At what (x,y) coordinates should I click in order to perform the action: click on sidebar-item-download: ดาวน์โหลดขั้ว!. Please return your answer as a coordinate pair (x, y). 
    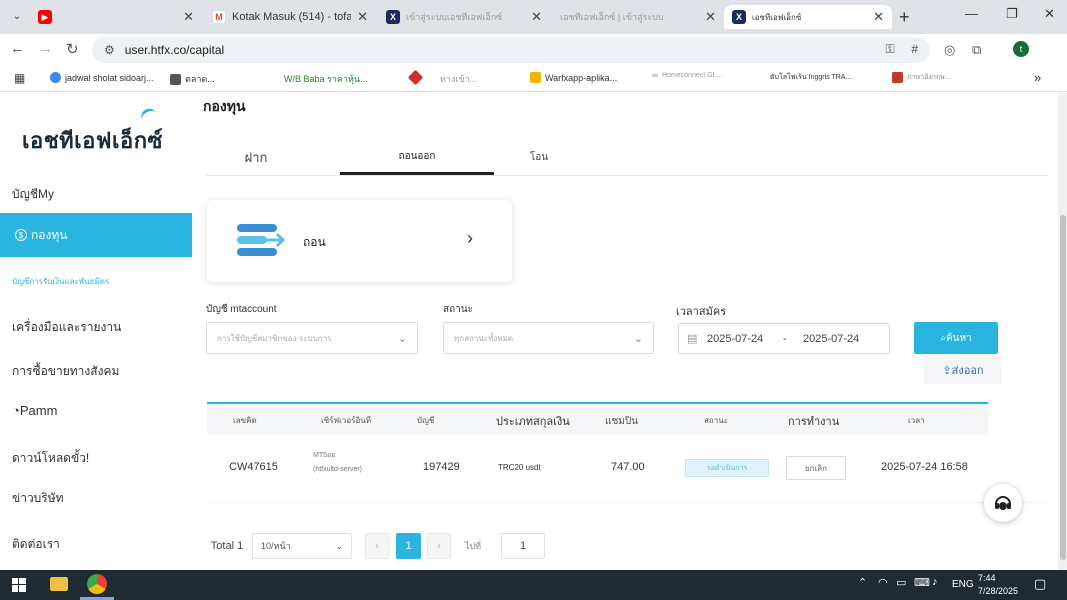
    Looking at the image, I should click on (50, 458).